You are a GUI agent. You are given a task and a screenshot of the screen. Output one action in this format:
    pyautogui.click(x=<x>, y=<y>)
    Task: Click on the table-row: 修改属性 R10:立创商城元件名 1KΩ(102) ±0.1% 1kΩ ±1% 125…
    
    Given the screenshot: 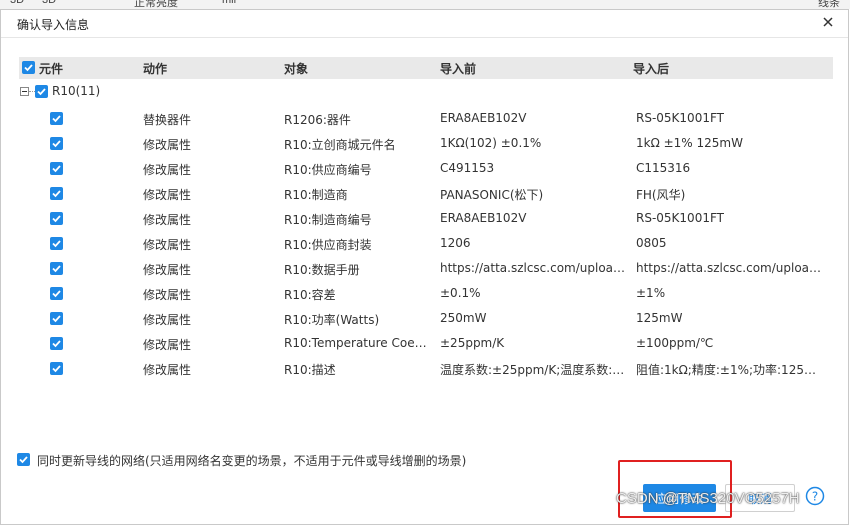 What is the action you would take?
    pyautogui.click(x=425, y=143)
    